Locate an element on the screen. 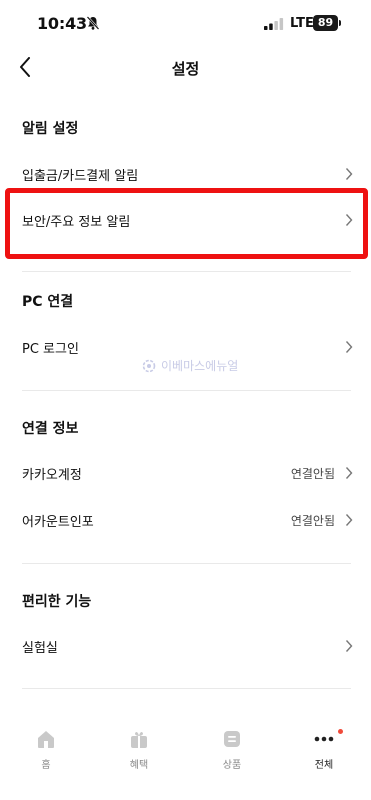  watermark: 이베마스에뉴얼 is located at coordinates (190, 365).